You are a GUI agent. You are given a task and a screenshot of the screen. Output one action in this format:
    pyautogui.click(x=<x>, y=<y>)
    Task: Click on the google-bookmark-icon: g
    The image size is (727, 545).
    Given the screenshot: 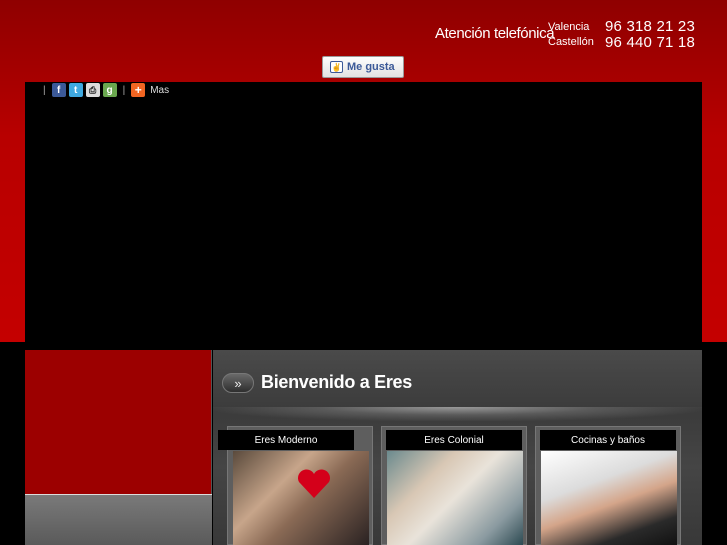 What is the action you would take?
    pyautogui.click(x=109, y=90)
    